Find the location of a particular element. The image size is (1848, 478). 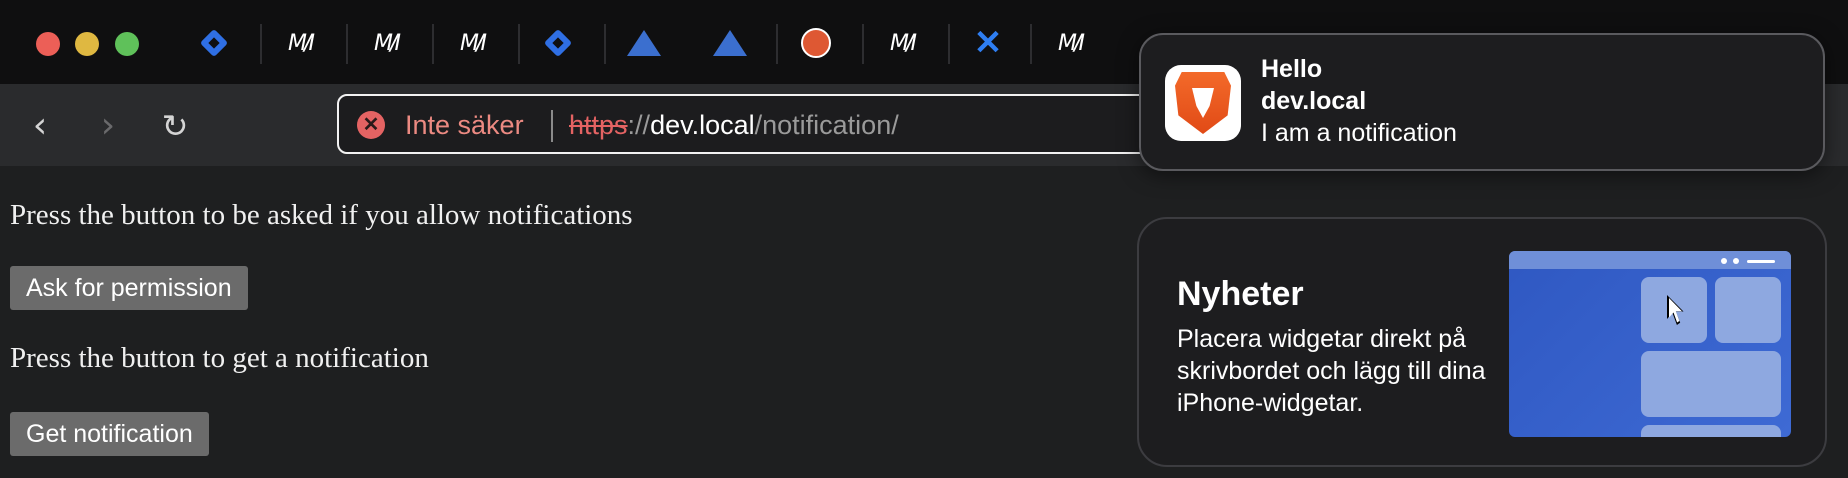

brave-icon is located at coordinates (1203, 103).